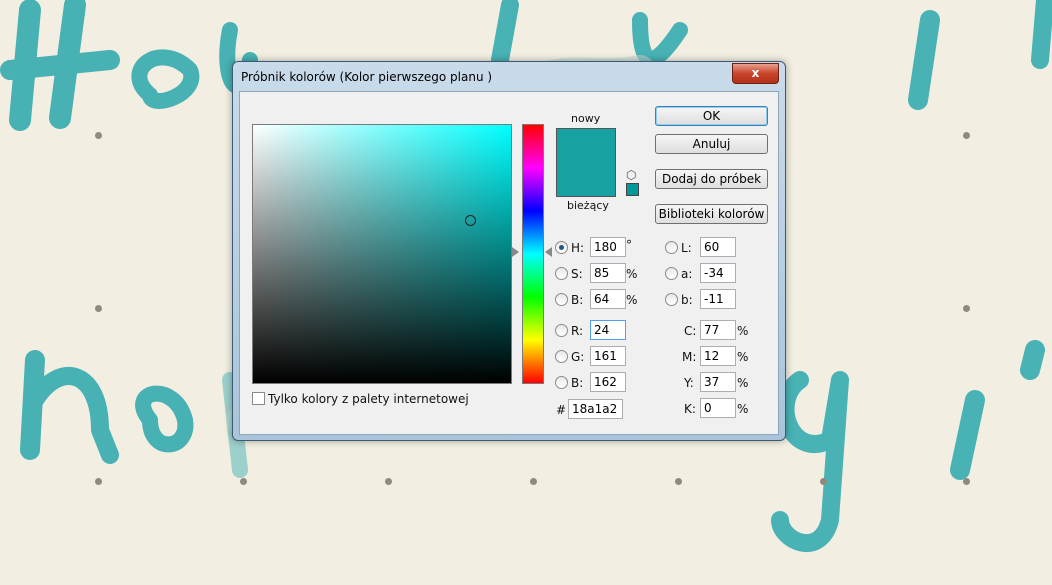  What do you see at coordinates (533, 254) in the screenshot?
I see `hue-slider` at bounding box center [533, 254].